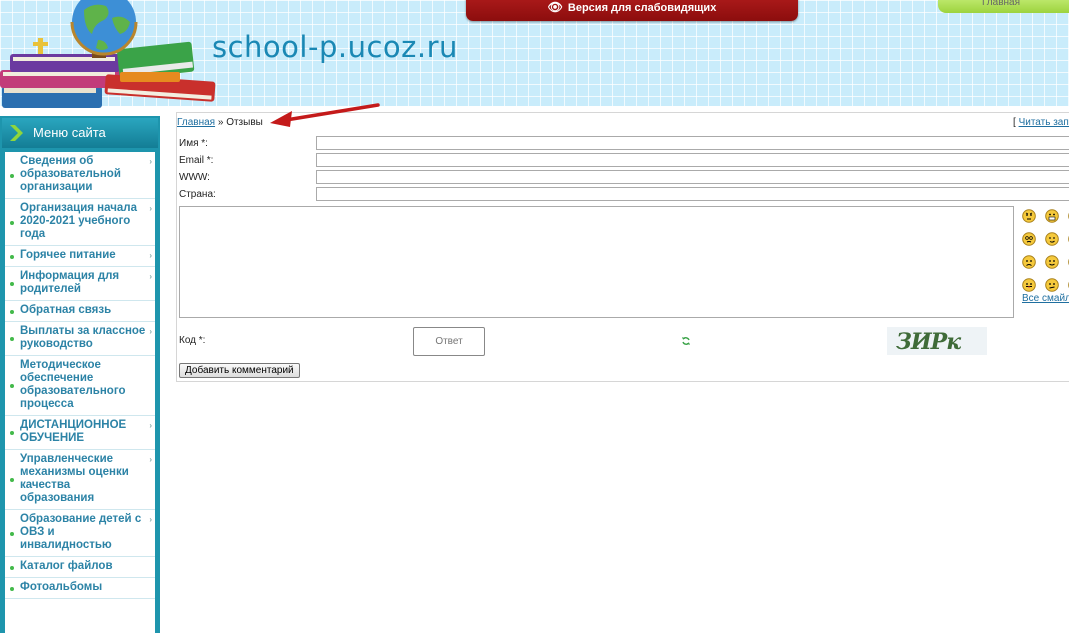  I want to click on read-entries-link: Читать запи, so click(1044, 122).